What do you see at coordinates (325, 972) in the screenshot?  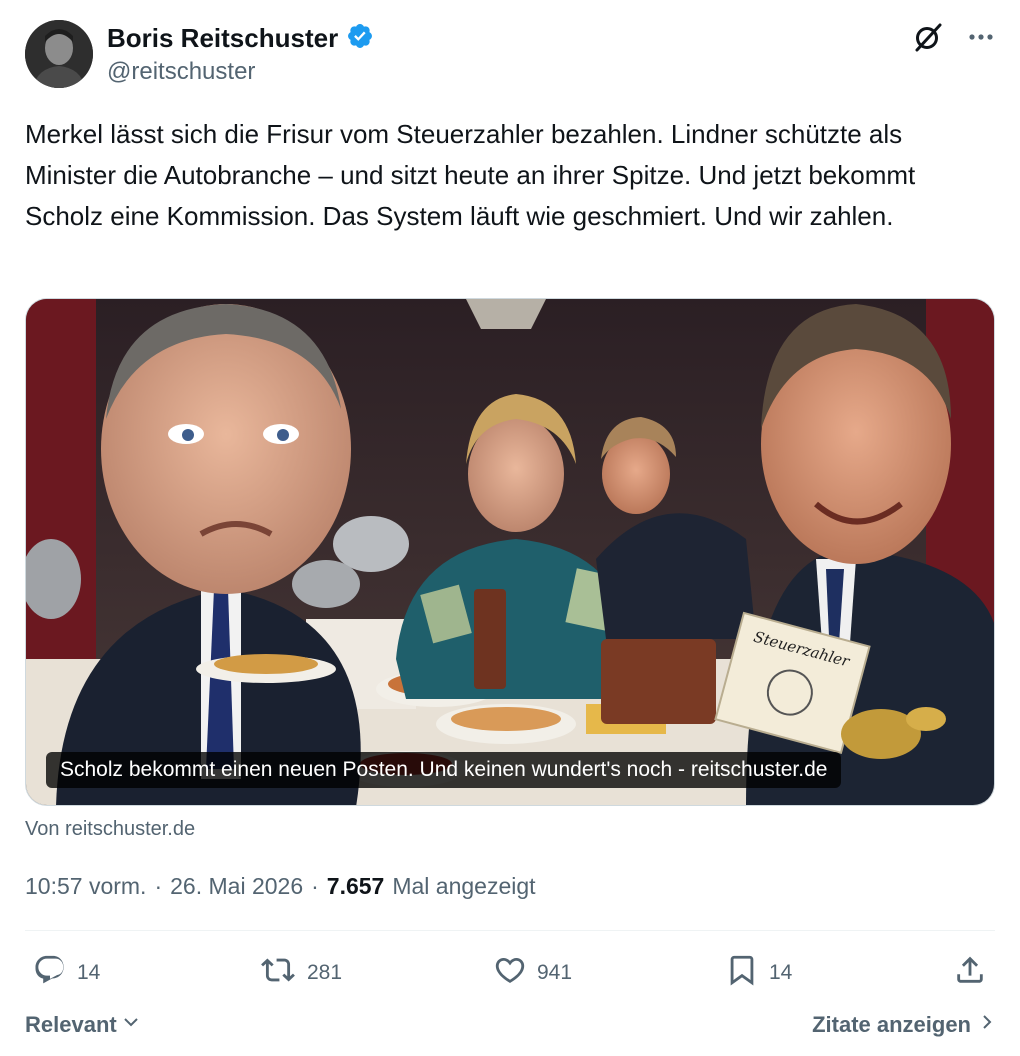 I see `repost-count: 281` at bounding box center [325, 972].